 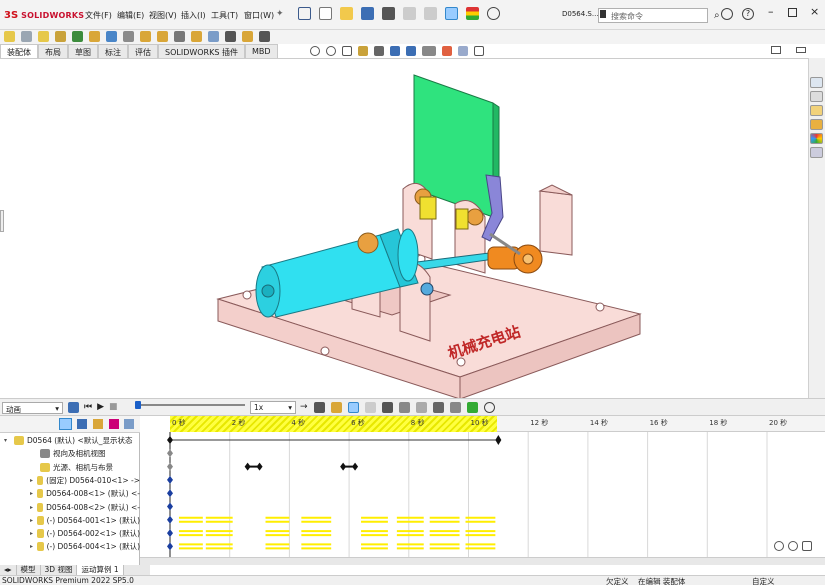 What do you see at coordinates (438, 407) in the screenshot?
I see `gravity-icon` at bounding box center [438, 407].